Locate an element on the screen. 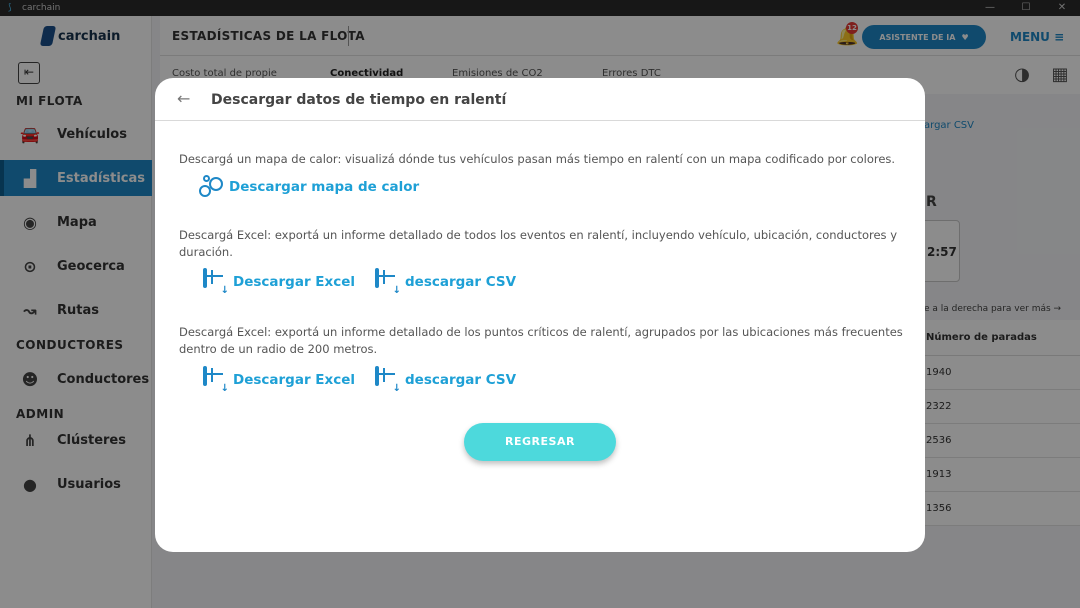  modal-header: ← Descargar datos de tiempo en ralentí is located at coordinates (540, 99).